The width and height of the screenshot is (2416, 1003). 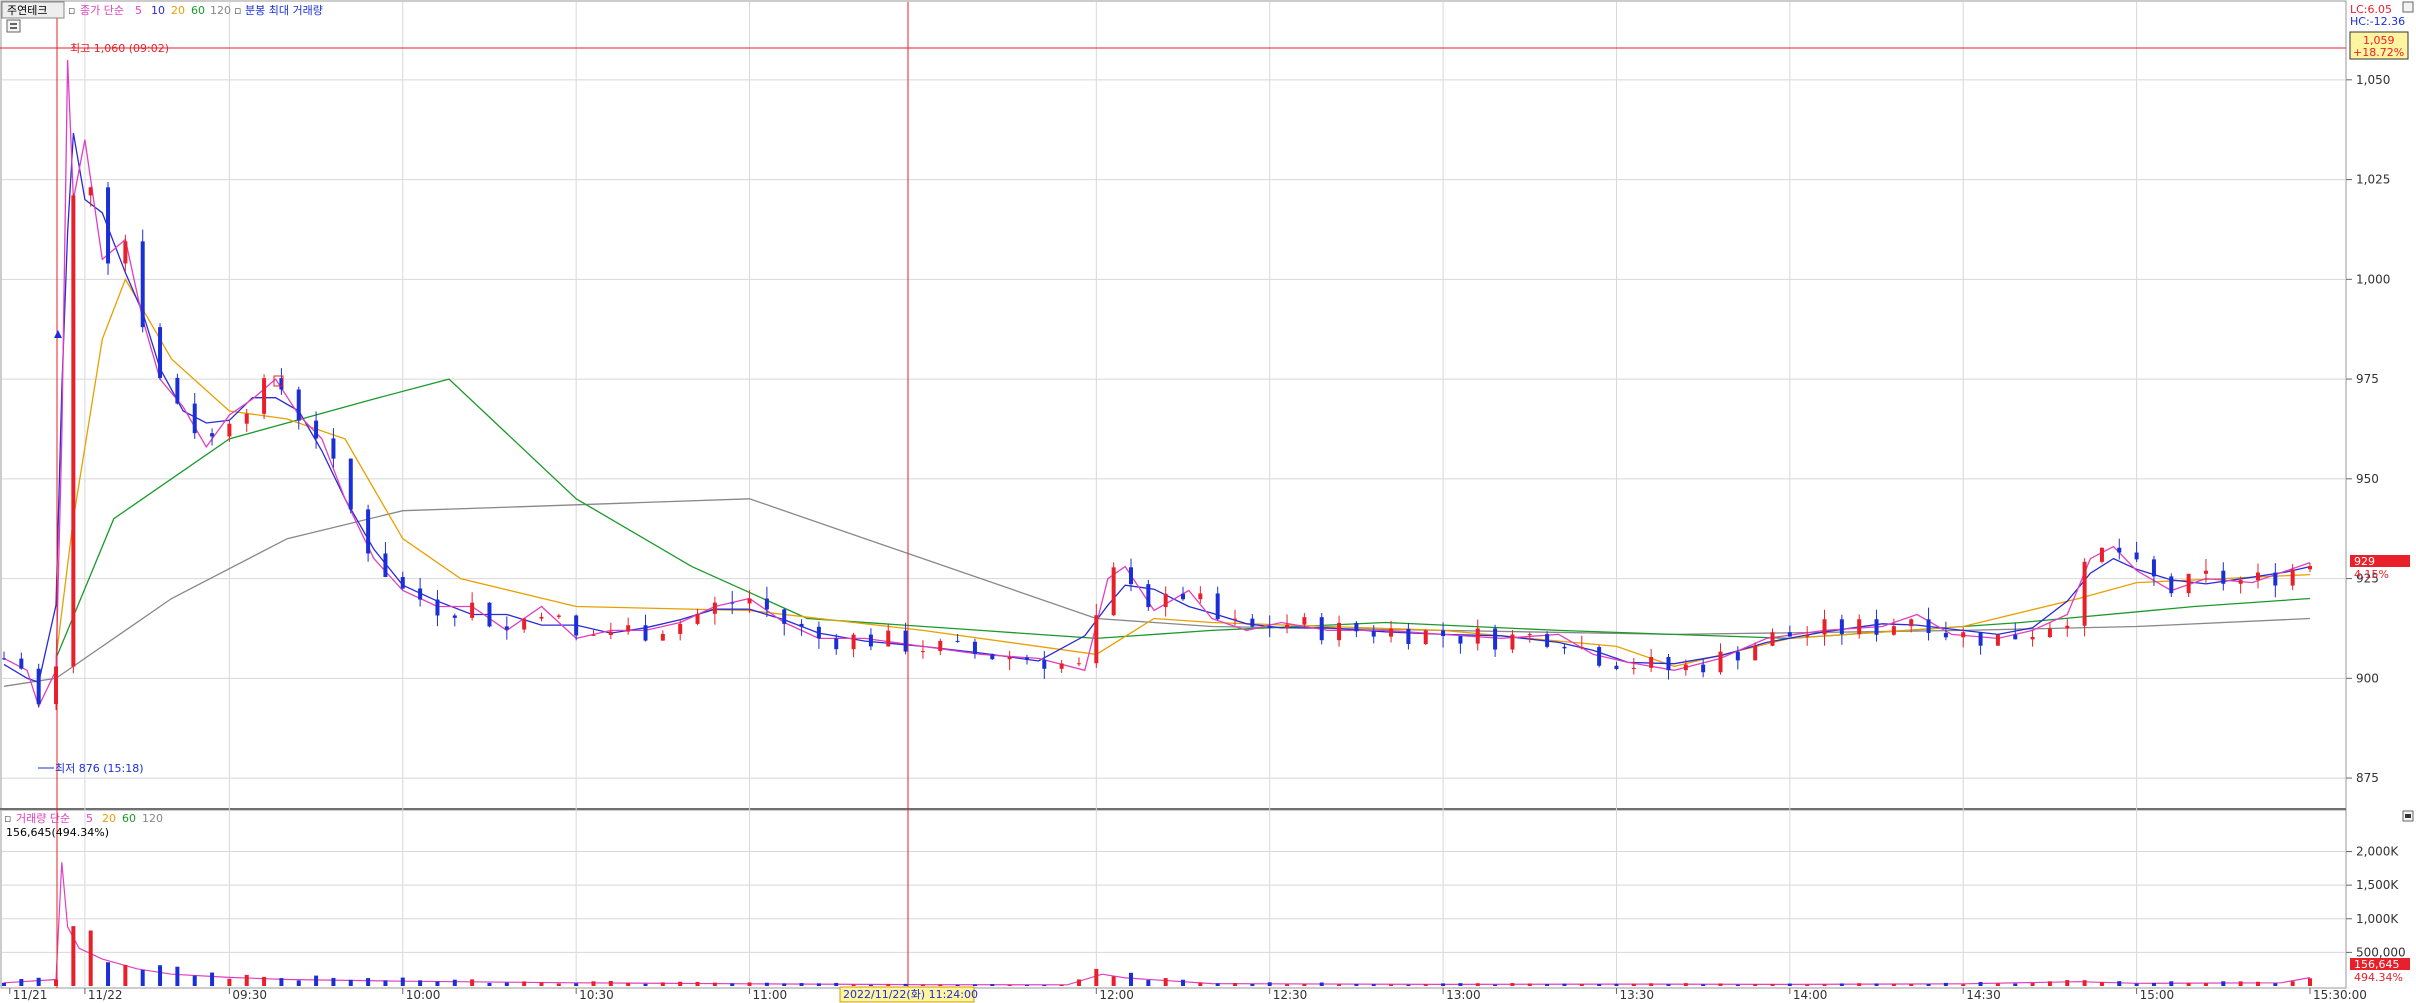 What do you see at coordinates (105, 995) in the screenshot?
I see `time-tick-label: 11/22` at bounding box center [105, 995].